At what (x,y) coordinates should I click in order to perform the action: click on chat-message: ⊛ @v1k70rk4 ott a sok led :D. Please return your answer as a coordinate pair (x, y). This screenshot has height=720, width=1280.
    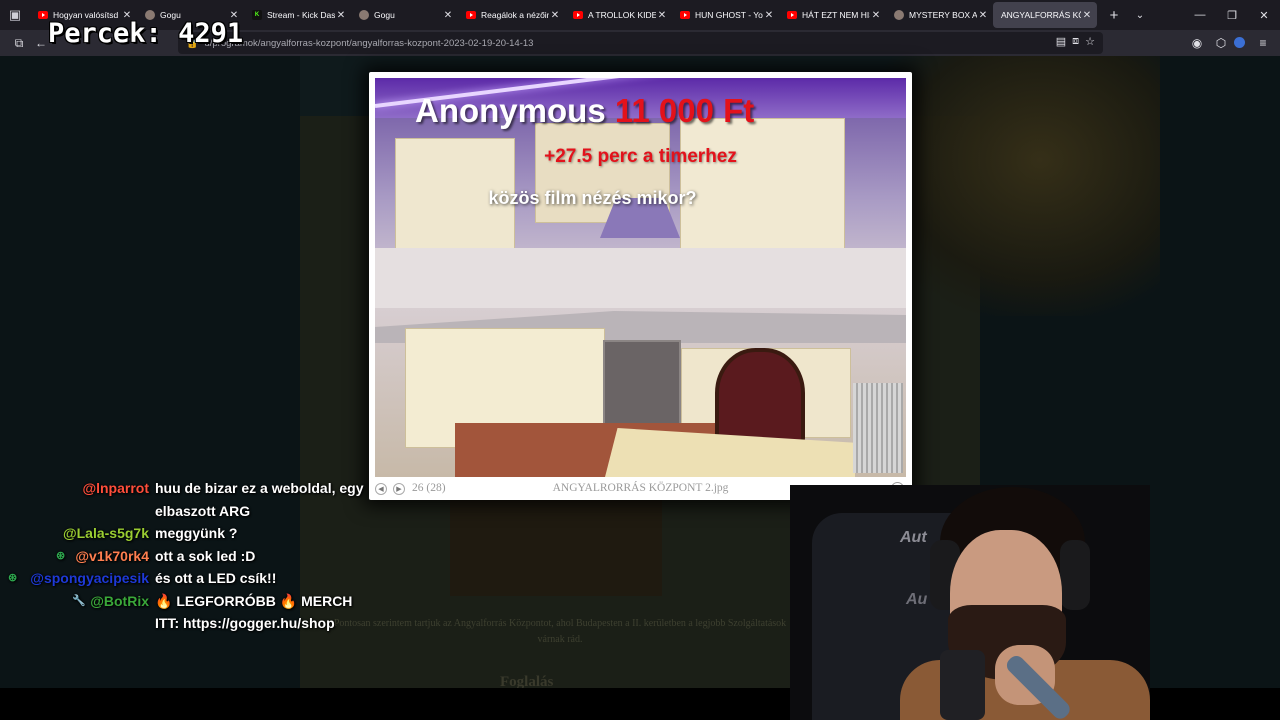
    Looking at the image, I should click on (190, 556).